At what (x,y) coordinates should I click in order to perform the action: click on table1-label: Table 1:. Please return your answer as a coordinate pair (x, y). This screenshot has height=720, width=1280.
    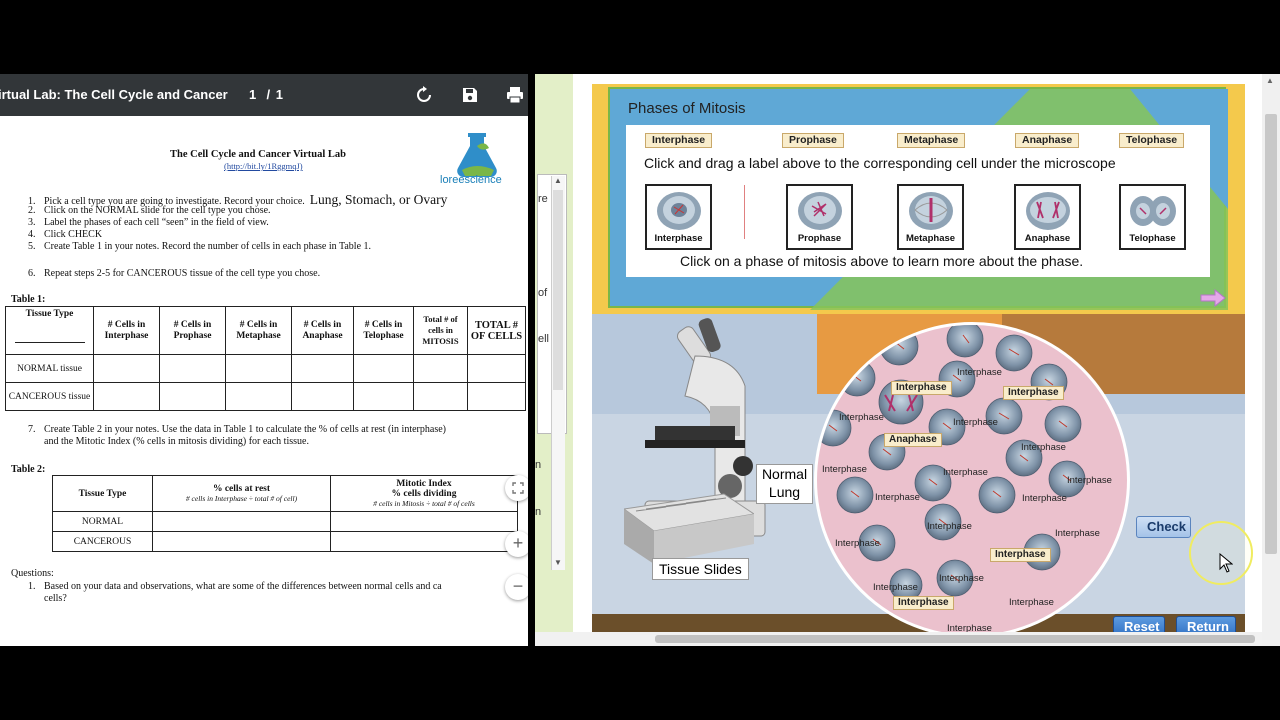
    Looking at the image, I should click on (28, 299).